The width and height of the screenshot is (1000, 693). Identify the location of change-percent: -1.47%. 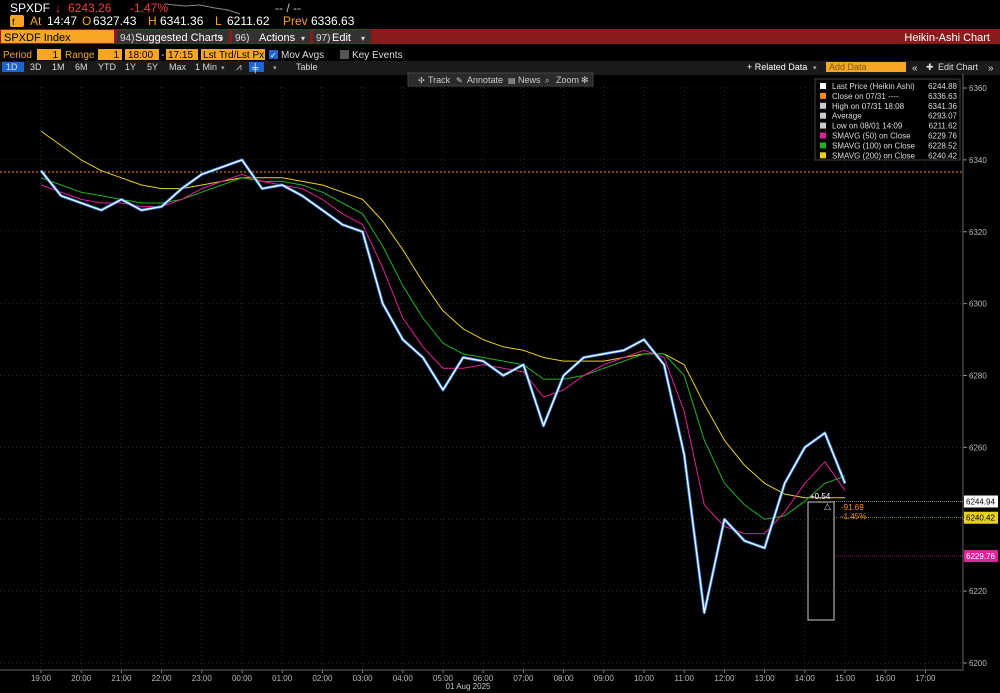
(149, 8).